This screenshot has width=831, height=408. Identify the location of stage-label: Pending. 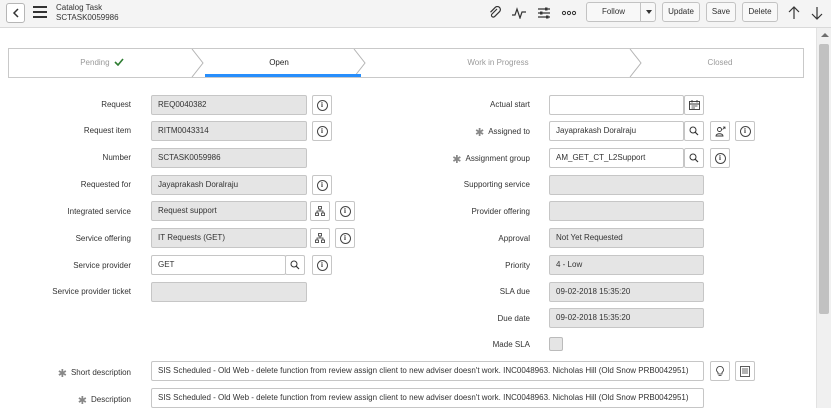
(95, 62).